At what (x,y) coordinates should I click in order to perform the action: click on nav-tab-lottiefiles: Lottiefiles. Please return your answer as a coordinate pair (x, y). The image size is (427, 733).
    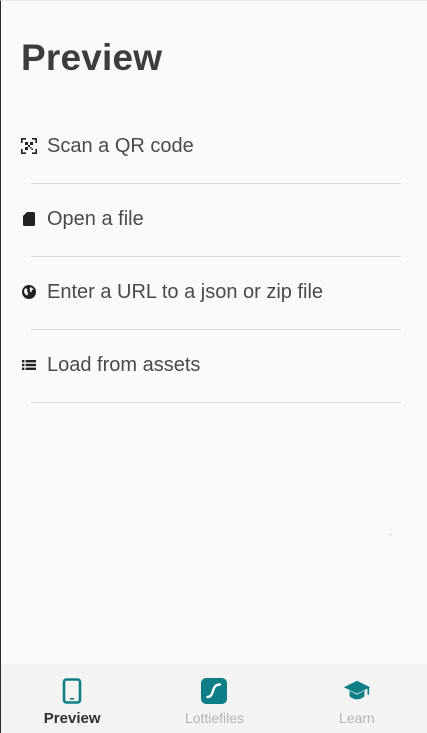
    Looking at the image, I should click on (214, 698).